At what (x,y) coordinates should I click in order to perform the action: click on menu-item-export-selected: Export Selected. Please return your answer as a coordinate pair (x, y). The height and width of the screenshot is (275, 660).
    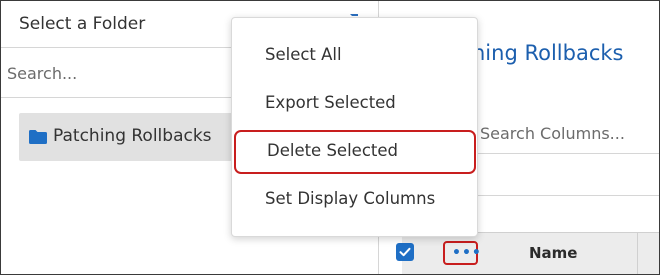
    Looking at the image, I should click on (354, 104).